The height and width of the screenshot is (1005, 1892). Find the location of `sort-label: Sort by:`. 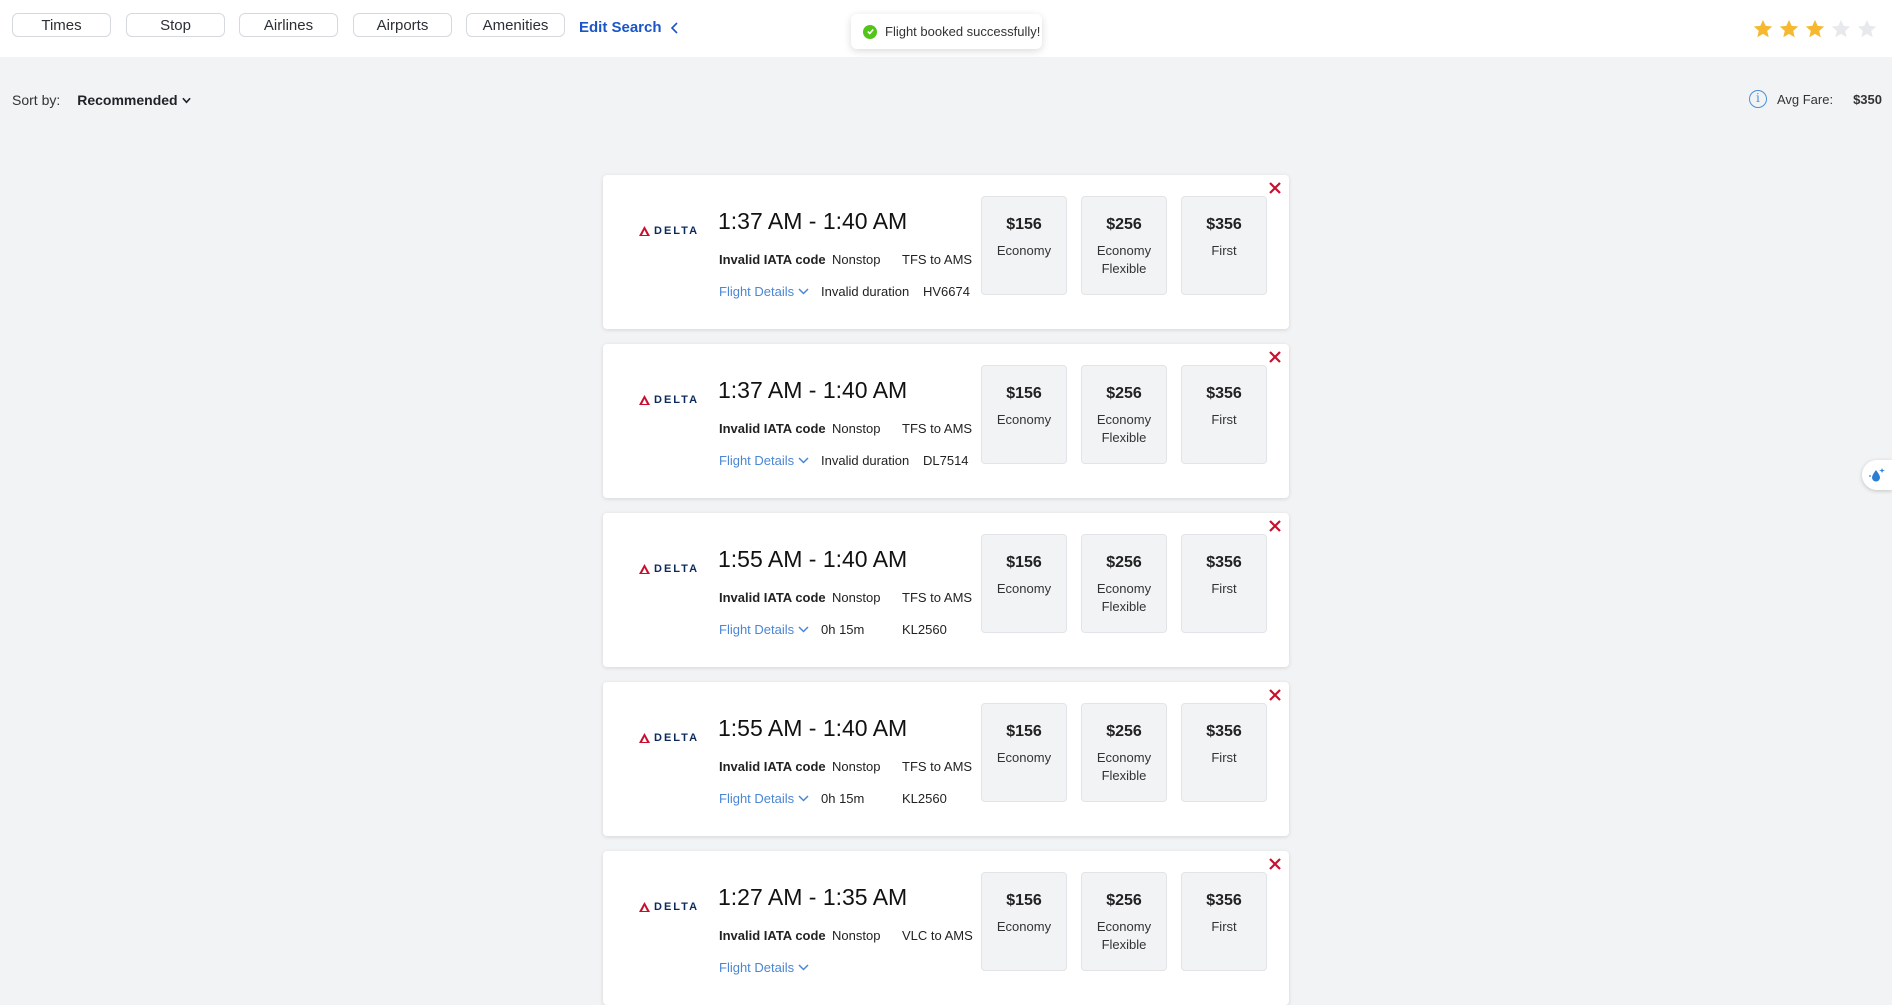

sort-label: Sort by: is located at coordinates (36, 100).